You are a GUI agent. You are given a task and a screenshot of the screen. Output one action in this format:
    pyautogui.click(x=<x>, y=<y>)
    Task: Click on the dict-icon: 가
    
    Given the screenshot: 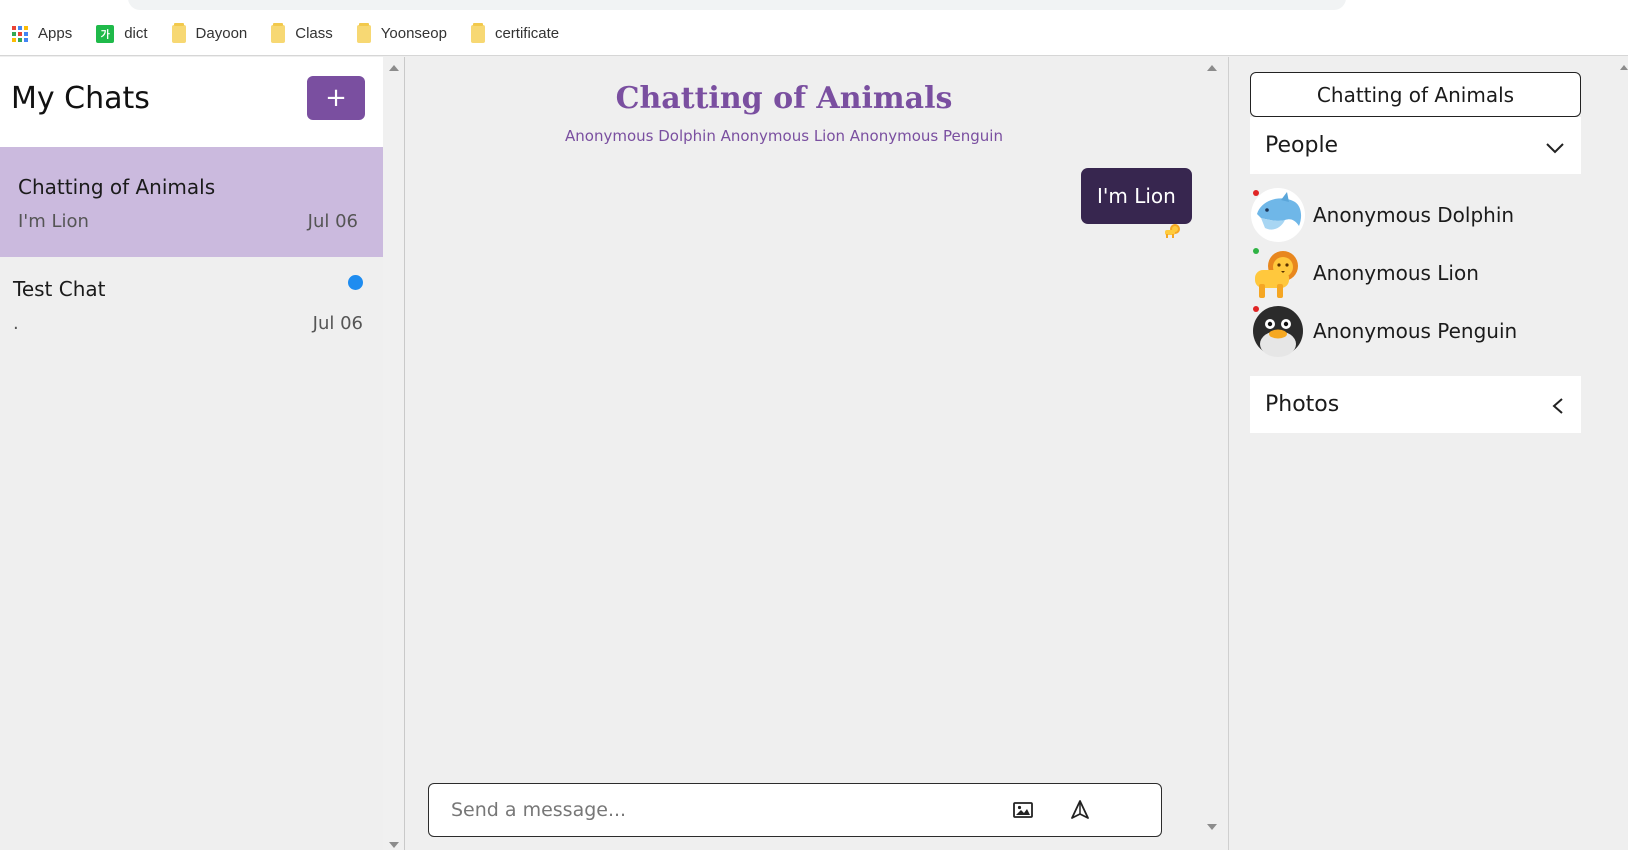 What is the action you would take?
    pyautogui.click(x=105, y=33)
    